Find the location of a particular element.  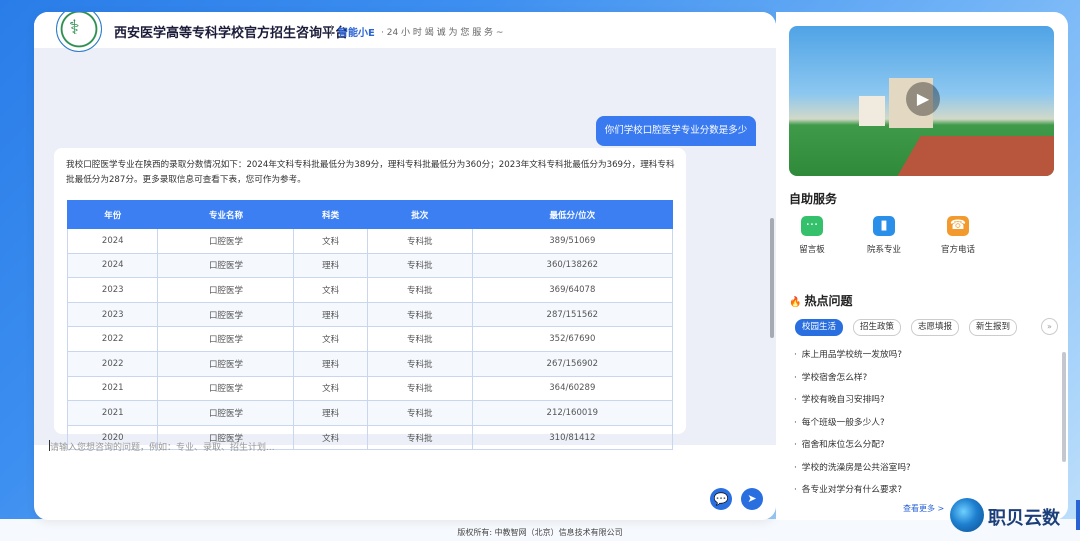

tab-application: 志愿填报 is located at coordinates (935, 327).